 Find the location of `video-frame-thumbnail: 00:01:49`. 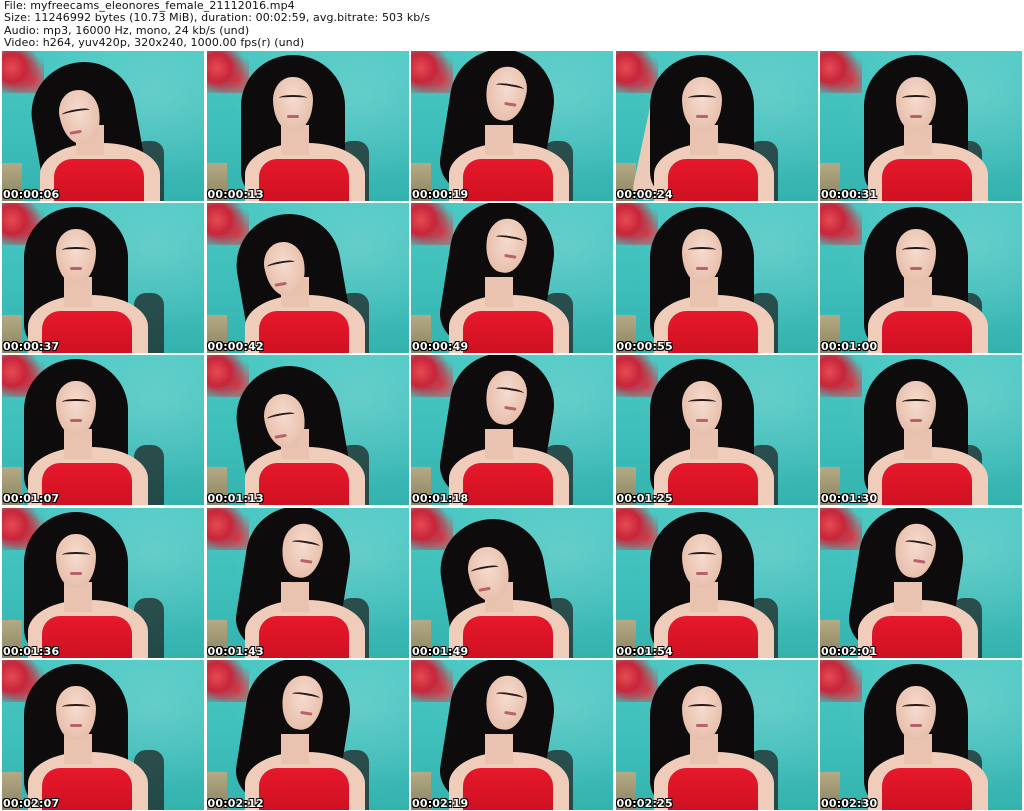

video-frame-thumbnail: 00:01:49 is located at coordinates (512, 582).